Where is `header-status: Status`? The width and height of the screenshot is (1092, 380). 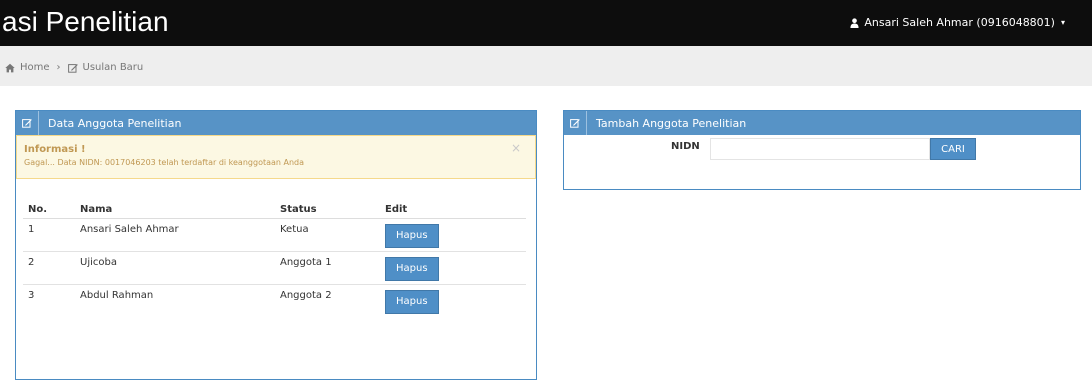
header-status: Status is located at coordinates (327, 210).